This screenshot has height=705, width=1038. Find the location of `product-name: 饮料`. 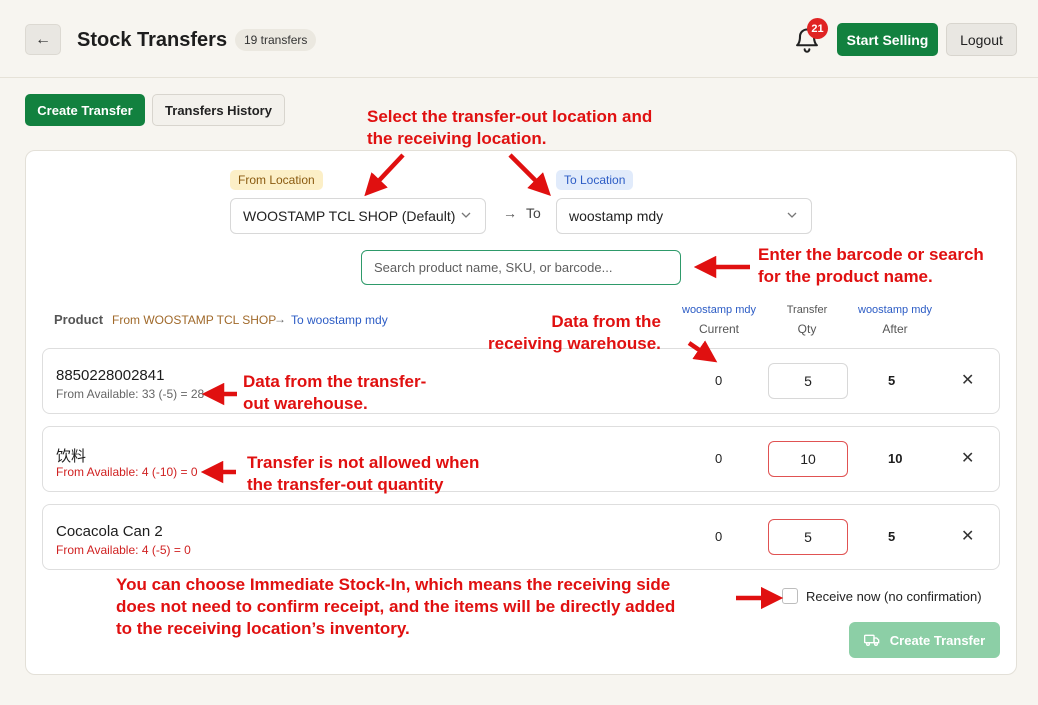

product-name: 饮料 is located at coordinates (71, 456).